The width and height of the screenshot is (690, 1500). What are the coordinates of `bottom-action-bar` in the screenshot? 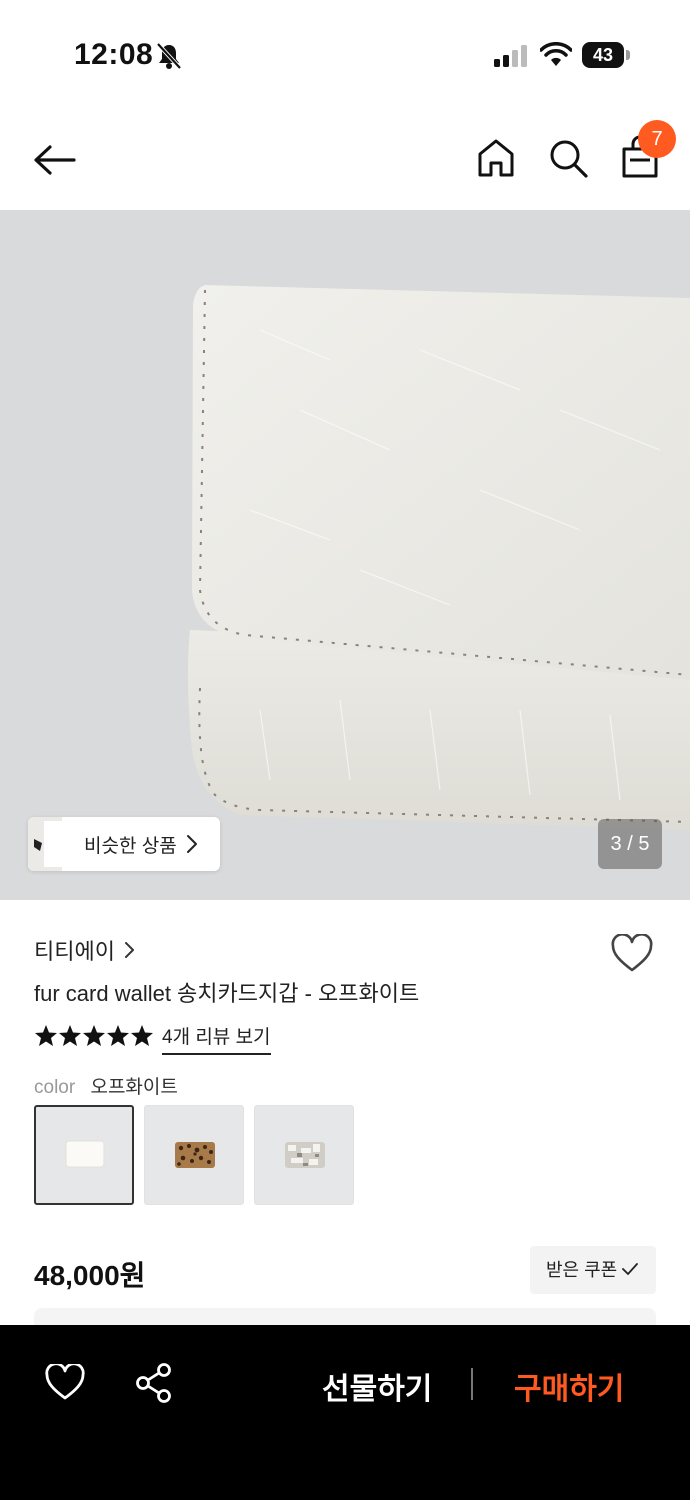 It's located at (345, 1412).